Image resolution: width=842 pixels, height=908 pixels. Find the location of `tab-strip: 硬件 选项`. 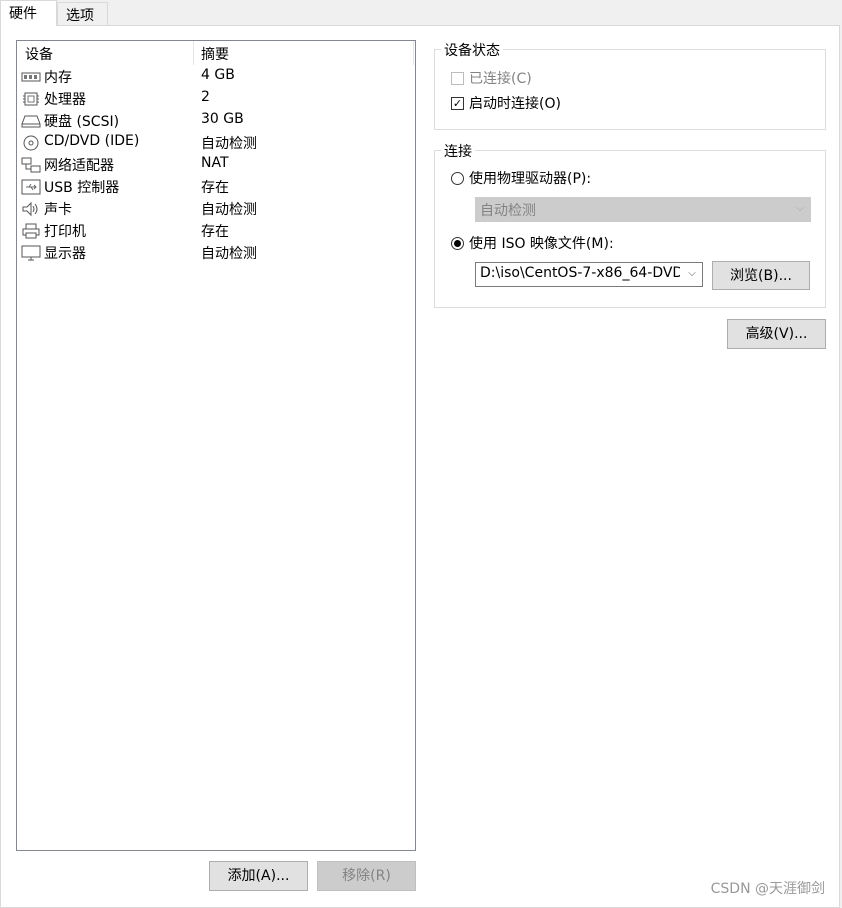

tab-strip: 硬件 选项 is located at coordinates (421, 13).